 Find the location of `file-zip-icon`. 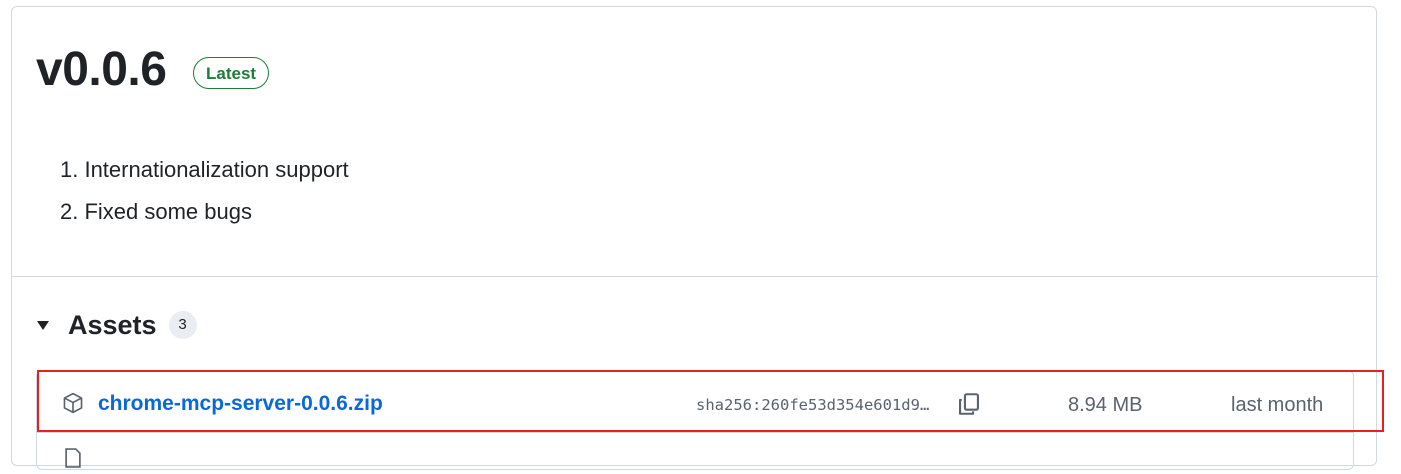

file-zip-icon is located at coordinates (73, 458).